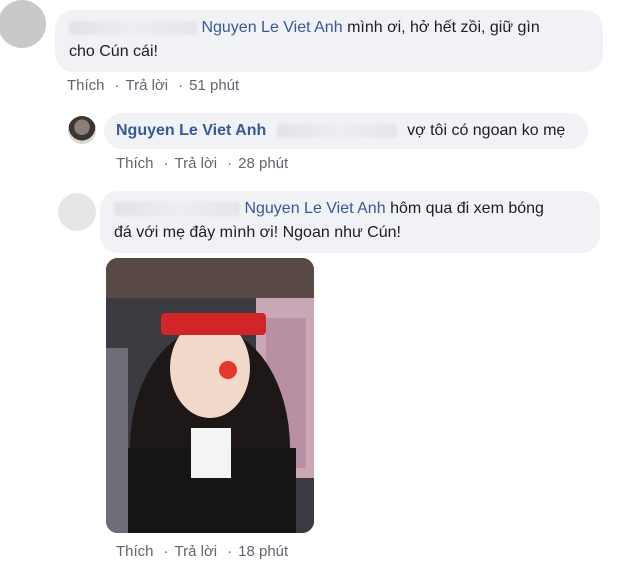  I want to click on comment-actions: Thích · Trả lời · 18 phút, so click(207, 551).